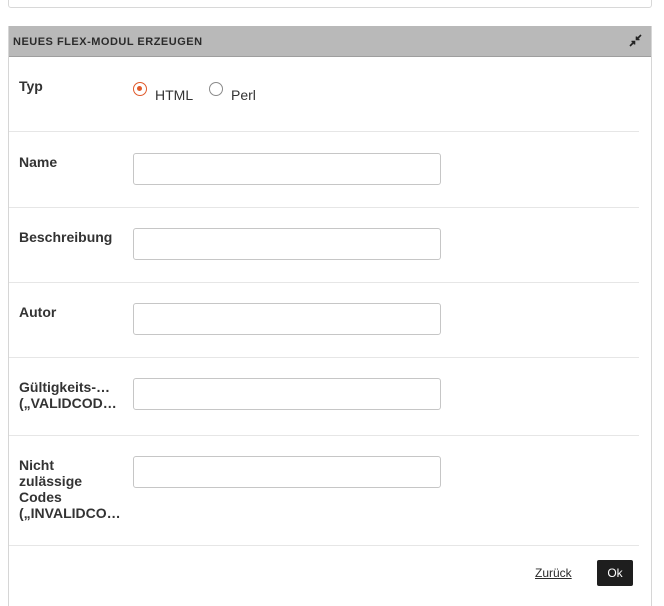 The width and height of the screenshot is (664, 606). What do you see at coordinates (31, 86) in the screenshot?
I see `type-label: Typ` at bounding box center [31, 86].